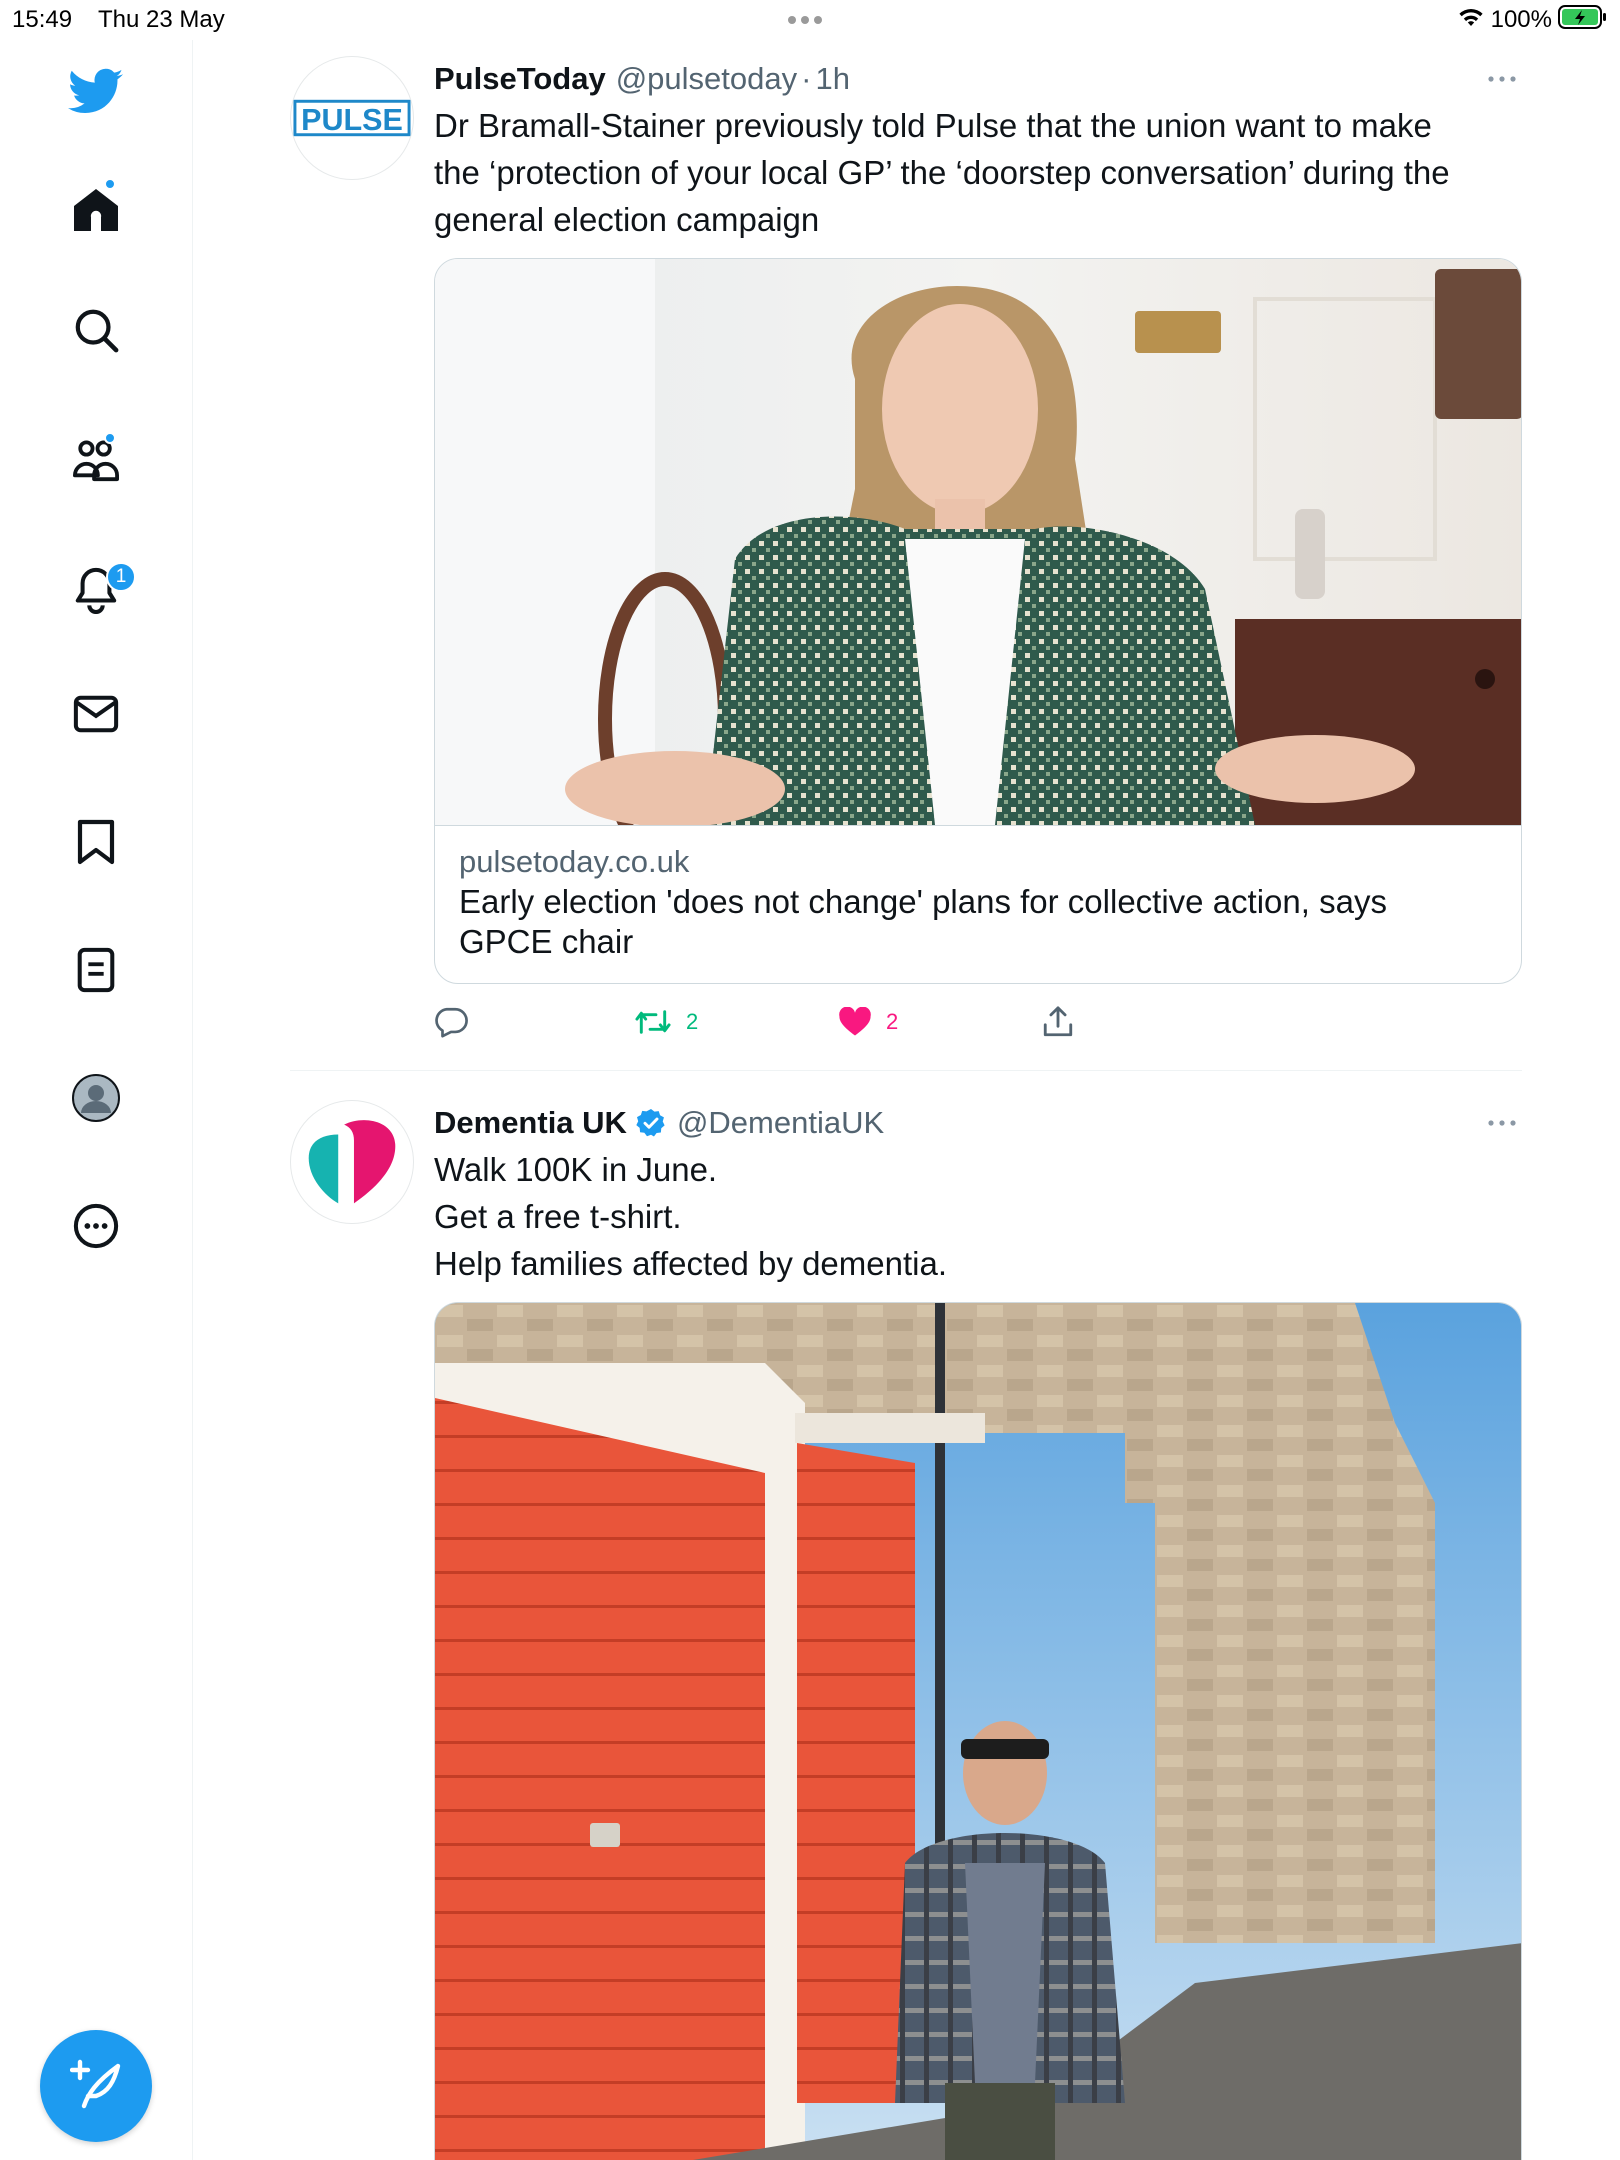 This screenshot has height=2160, width=1620. I want to click on retweet-icon, so click(653, 1022).